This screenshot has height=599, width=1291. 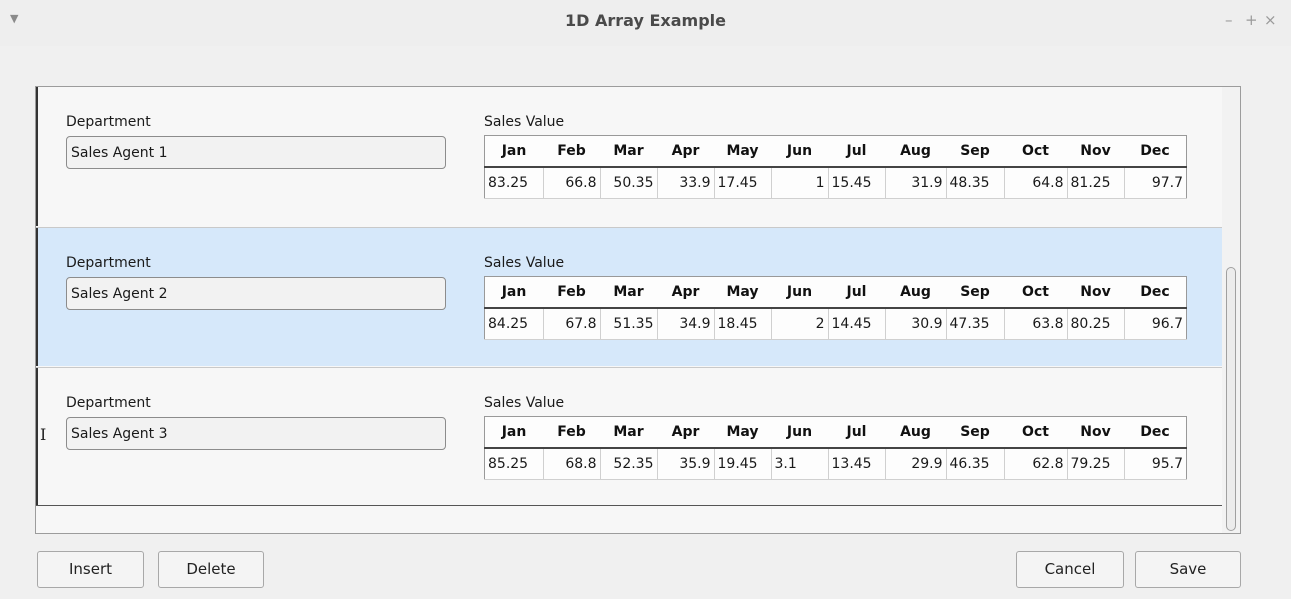 I want to click on sales-value-cell: 51.35, so click(x=629, y=324).